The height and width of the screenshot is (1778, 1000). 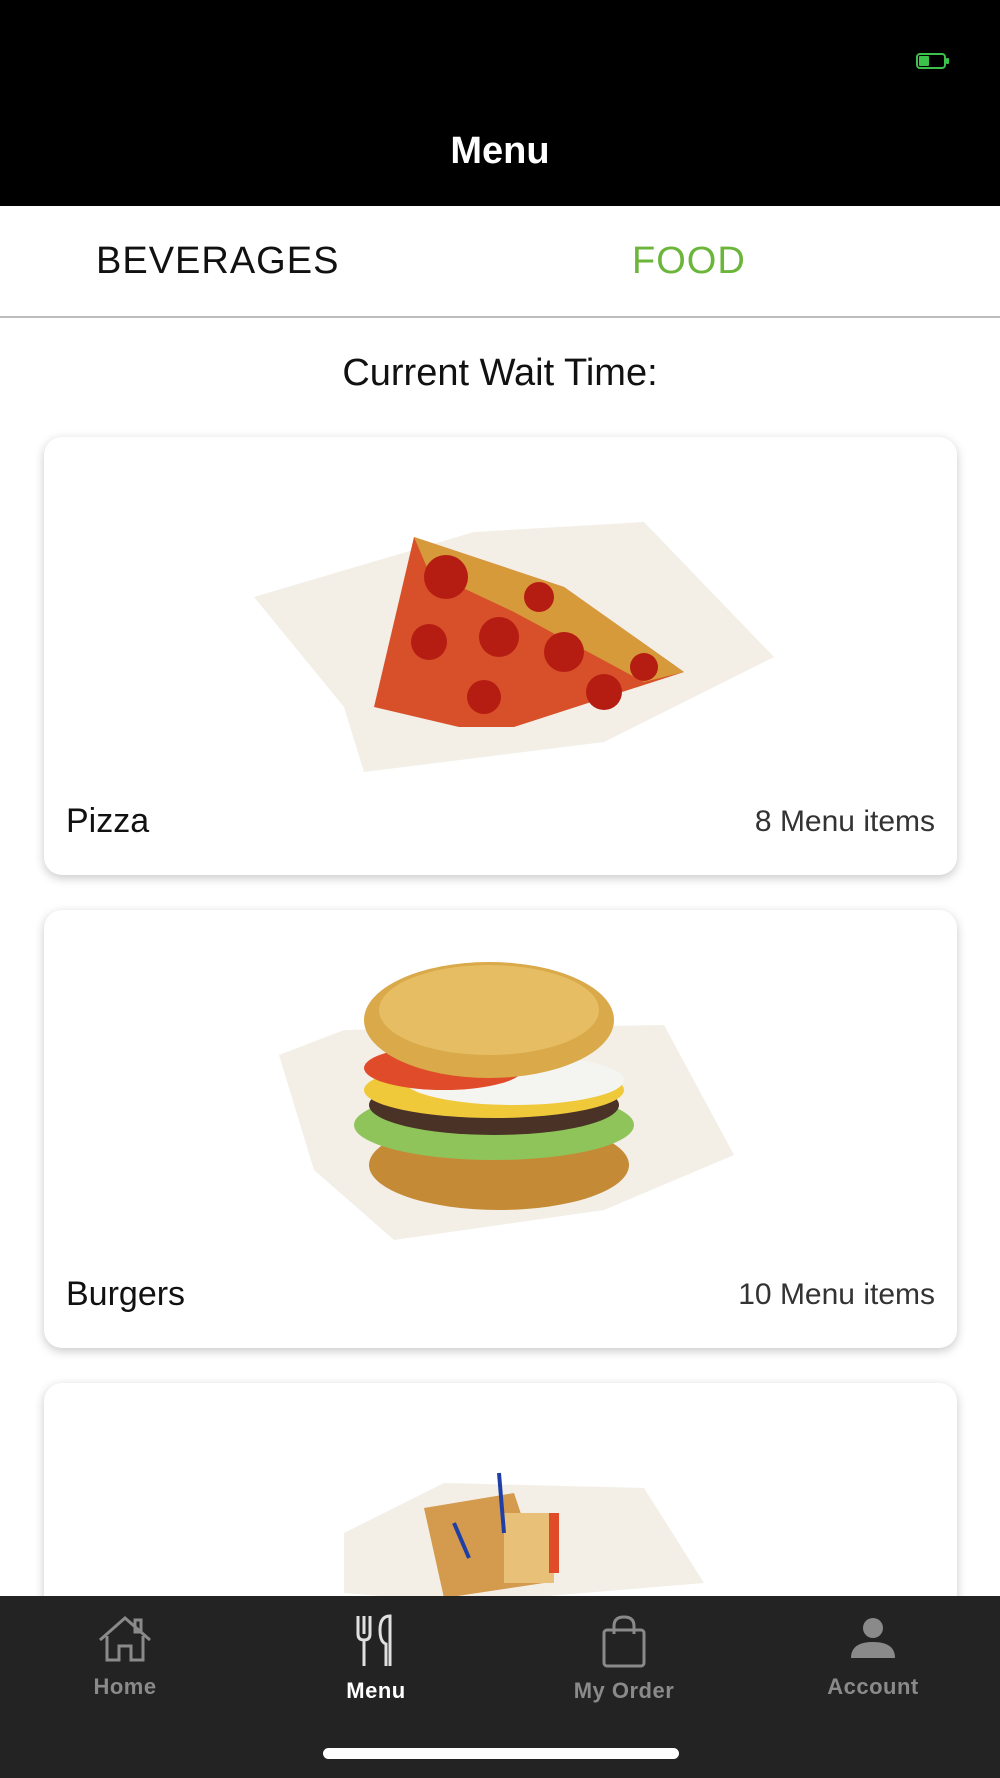 What do you see at coordinates (376, 1690) in the screenshot?
I see `nav-label: Menu` at bounding box center [376, 1690].